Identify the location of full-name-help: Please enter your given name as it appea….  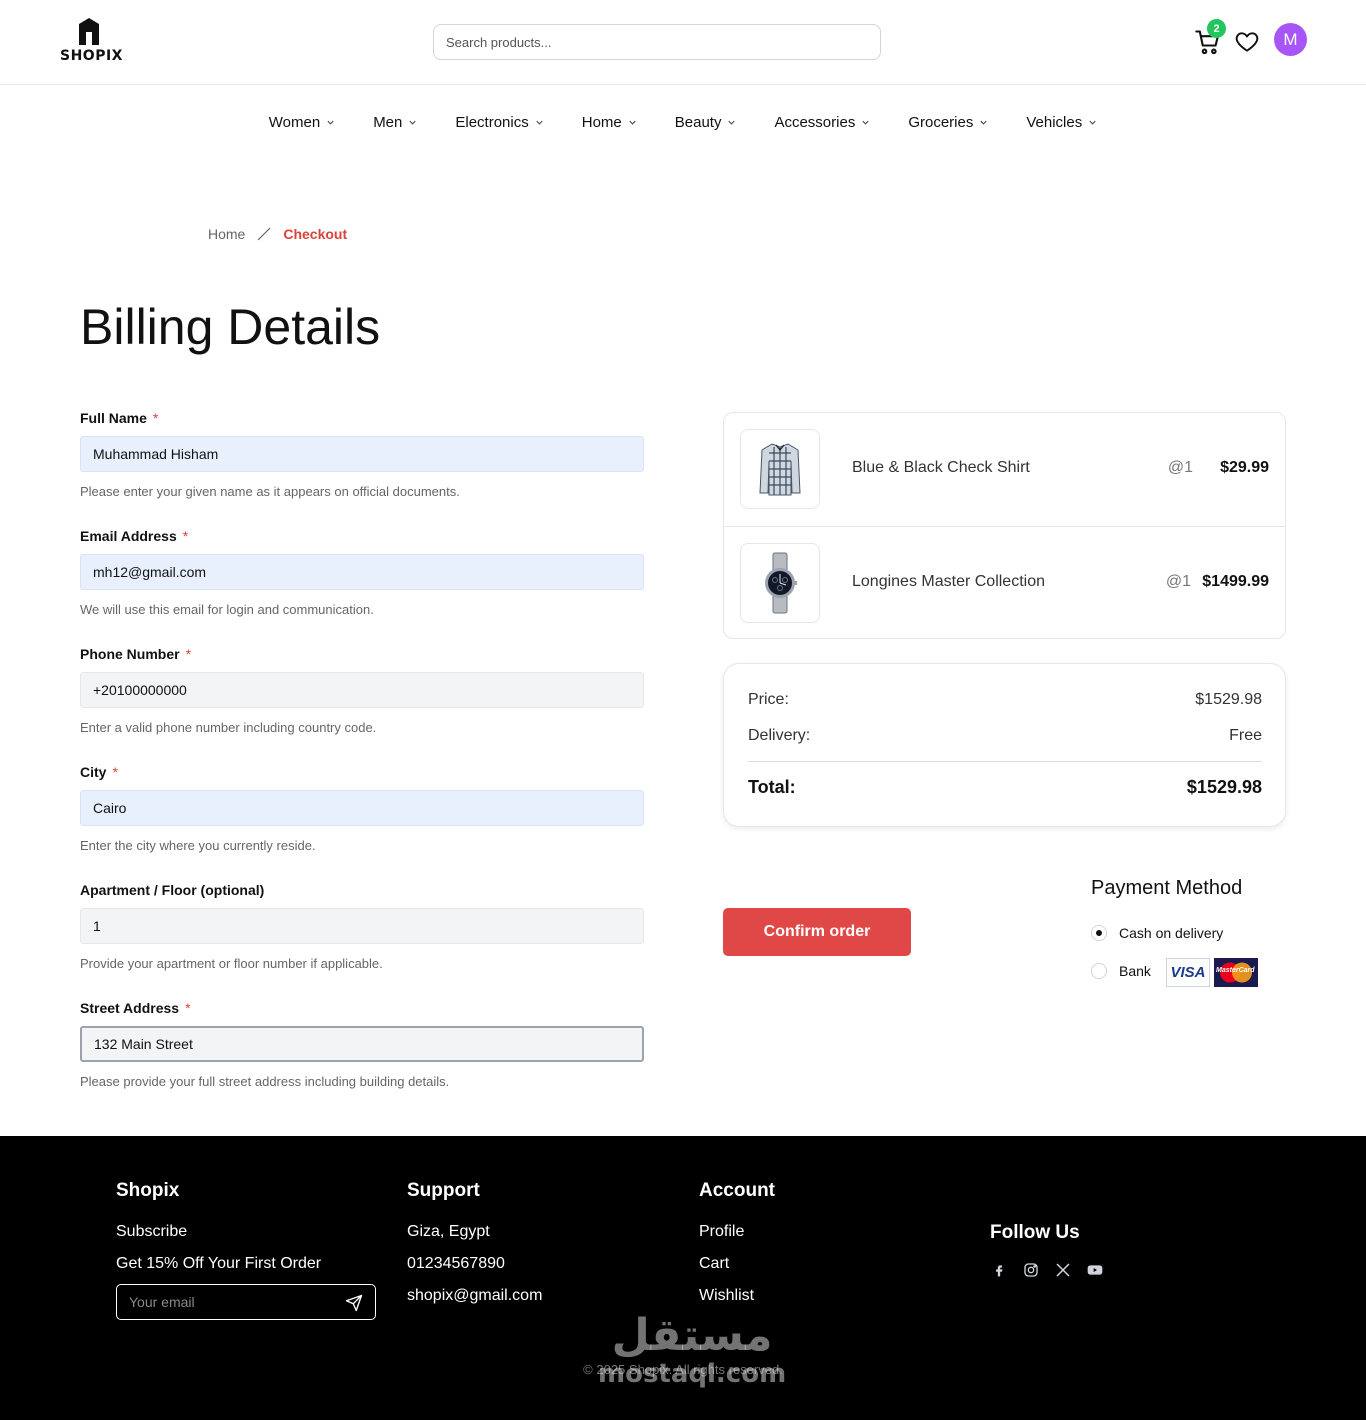
(270, 491).